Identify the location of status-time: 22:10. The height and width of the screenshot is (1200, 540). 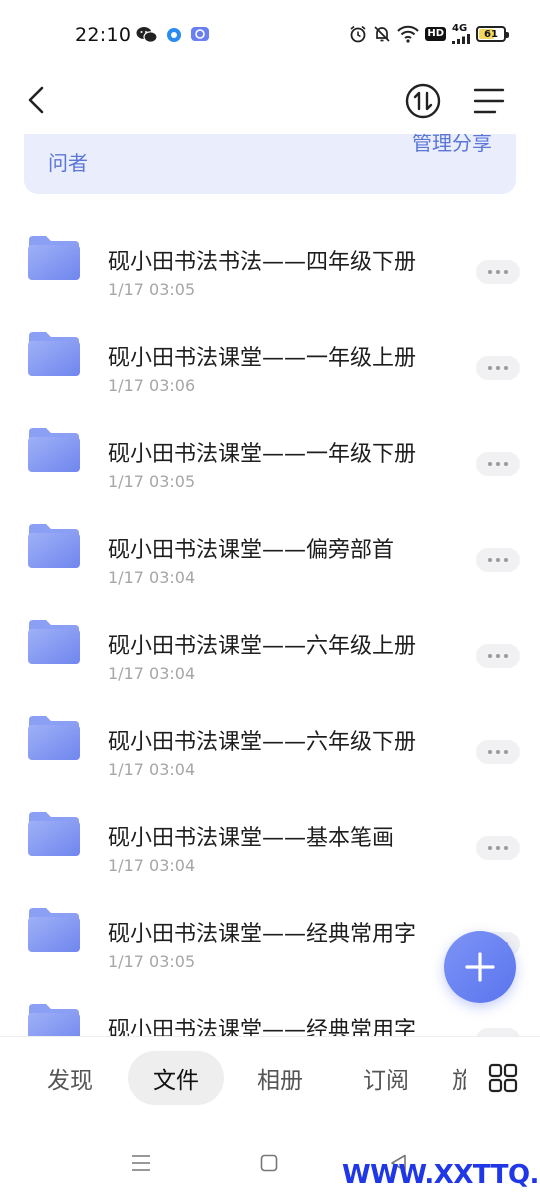
(103, 35).